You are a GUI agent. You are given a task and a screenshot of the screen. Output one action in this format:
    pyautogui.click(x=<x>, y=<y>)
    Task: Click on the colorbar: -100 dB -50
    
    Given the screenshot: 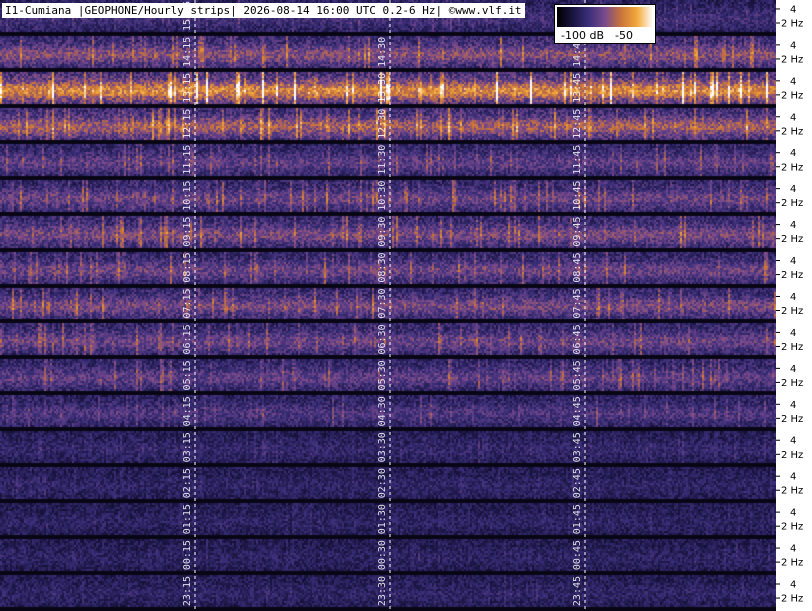 What is the action you would take?
    pyautogui.click(x=605, y=24)
    